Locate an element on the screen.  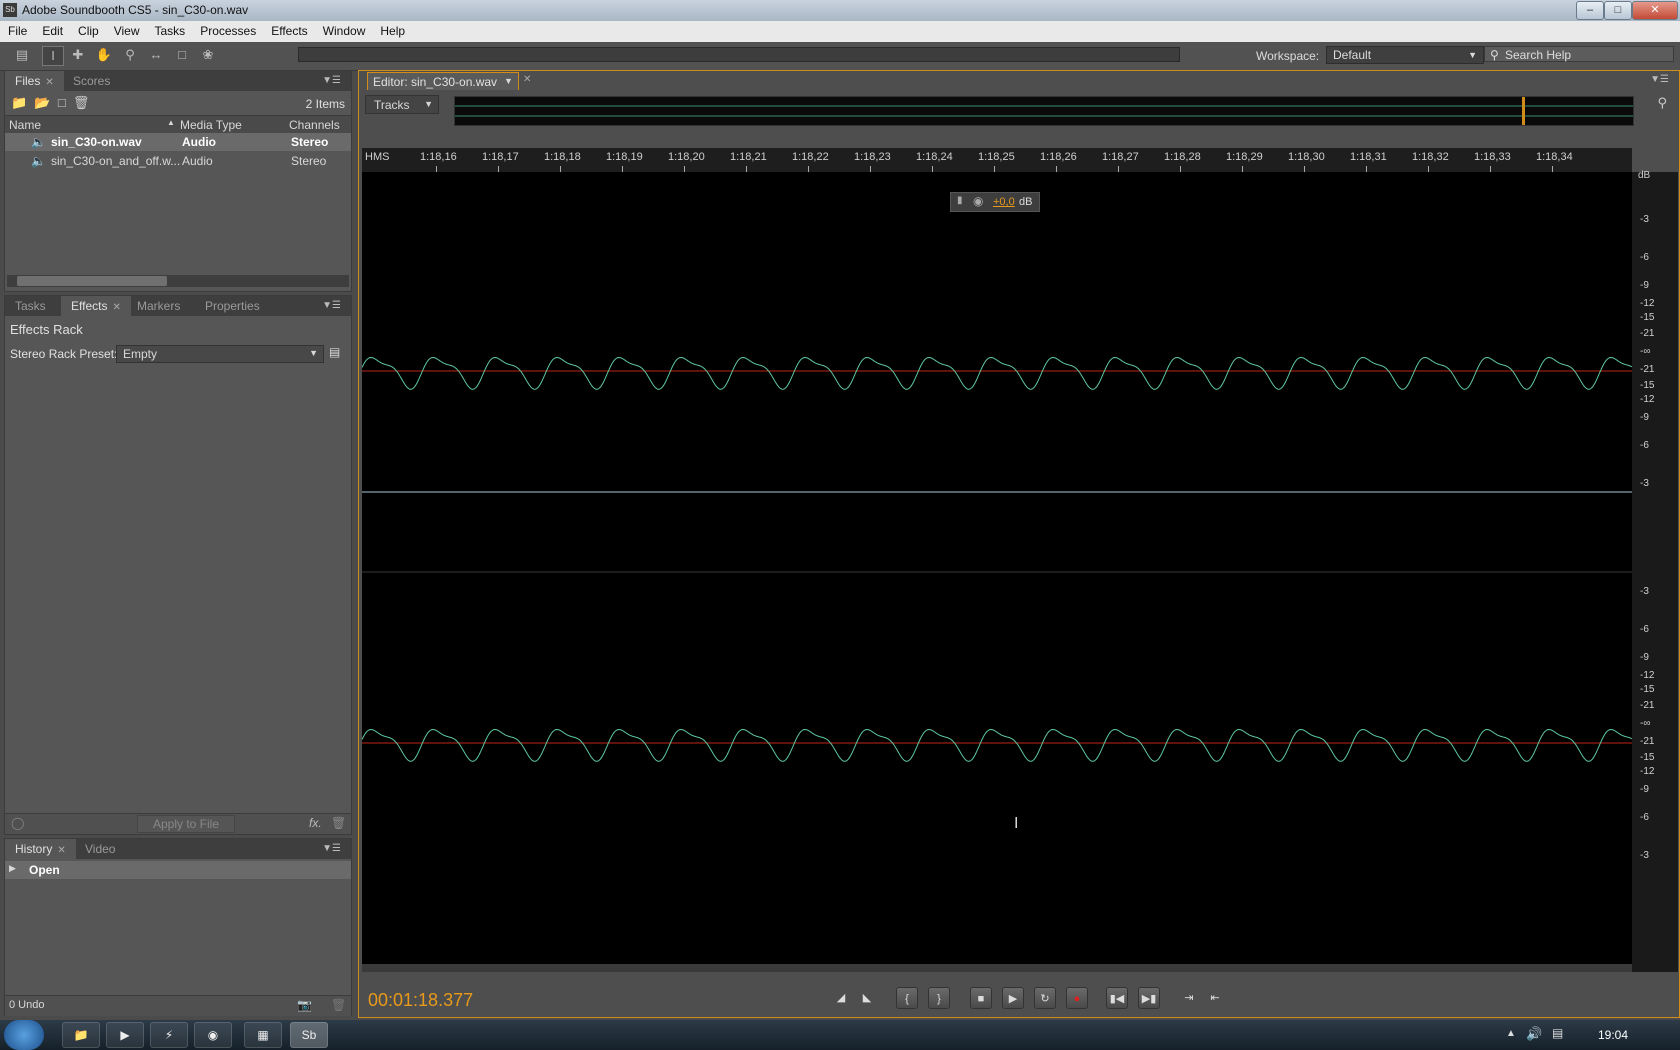
tab-markers: Markers is located at coordinates (158, 306).